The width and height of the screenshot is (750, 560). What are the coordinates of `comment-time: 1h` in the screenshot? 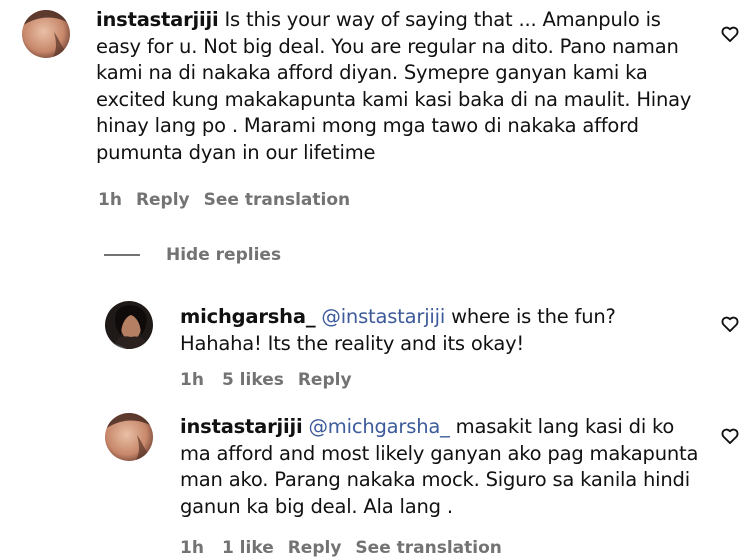 It's located at (110, 200).